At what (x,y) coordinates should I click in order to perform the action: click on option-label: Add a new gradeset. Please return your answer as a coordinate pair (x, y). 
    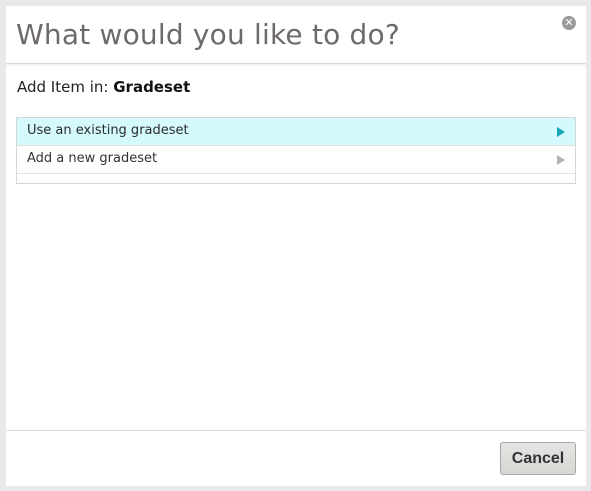
    Looking at the image, I should click on (92, 158).